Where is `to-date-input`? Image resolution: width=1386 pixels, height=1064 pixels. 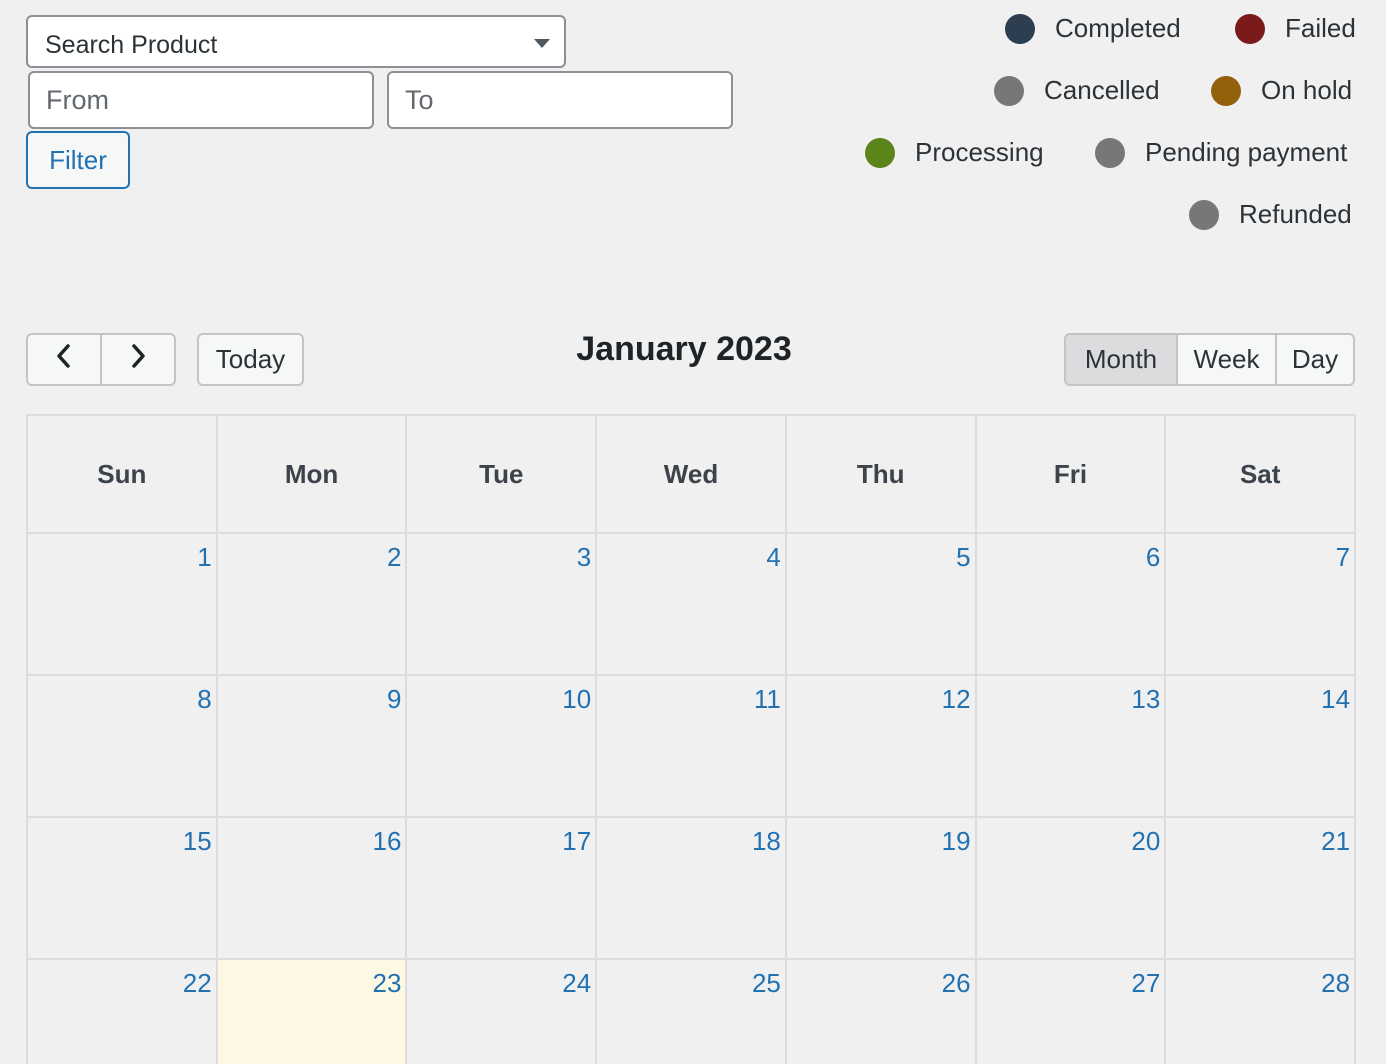
to-date-input is located at coordinates (560, 100).